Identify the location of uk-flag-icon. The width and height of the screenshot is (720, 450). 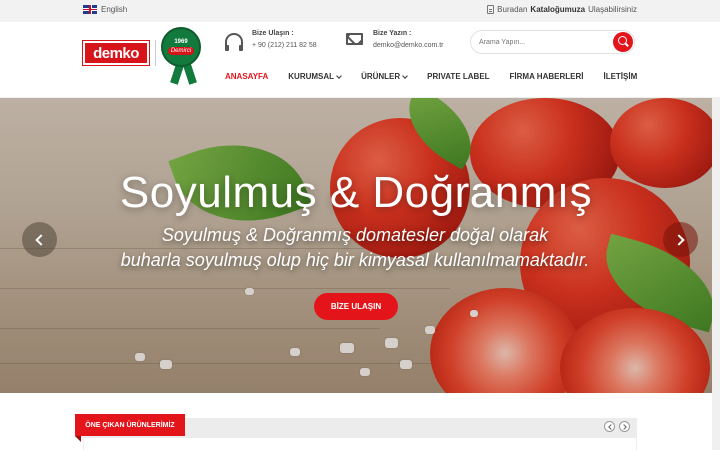
(90, 9).